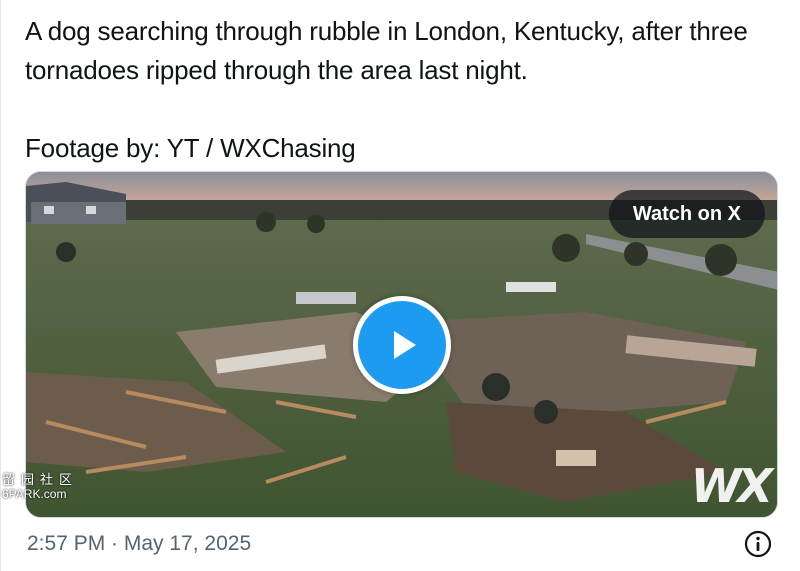  I want to click on play-icon, so click(405, 345).